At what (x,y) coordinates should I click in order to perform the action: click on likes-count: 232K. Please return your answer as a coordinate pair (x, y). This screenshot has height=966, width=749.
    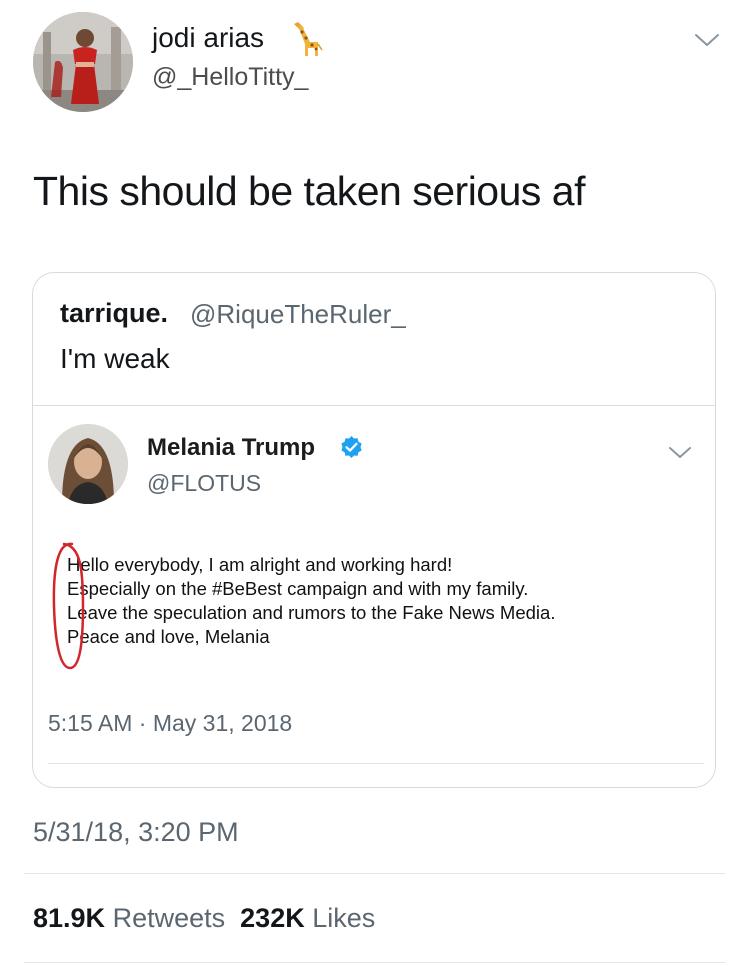
    Looking at the image, I should click on (272, 918).